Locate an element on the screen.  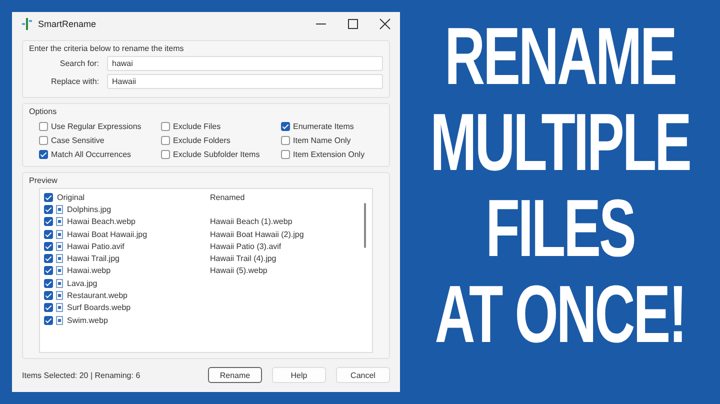
option-label: Exclude Folders is located at coordinates (201, 140).